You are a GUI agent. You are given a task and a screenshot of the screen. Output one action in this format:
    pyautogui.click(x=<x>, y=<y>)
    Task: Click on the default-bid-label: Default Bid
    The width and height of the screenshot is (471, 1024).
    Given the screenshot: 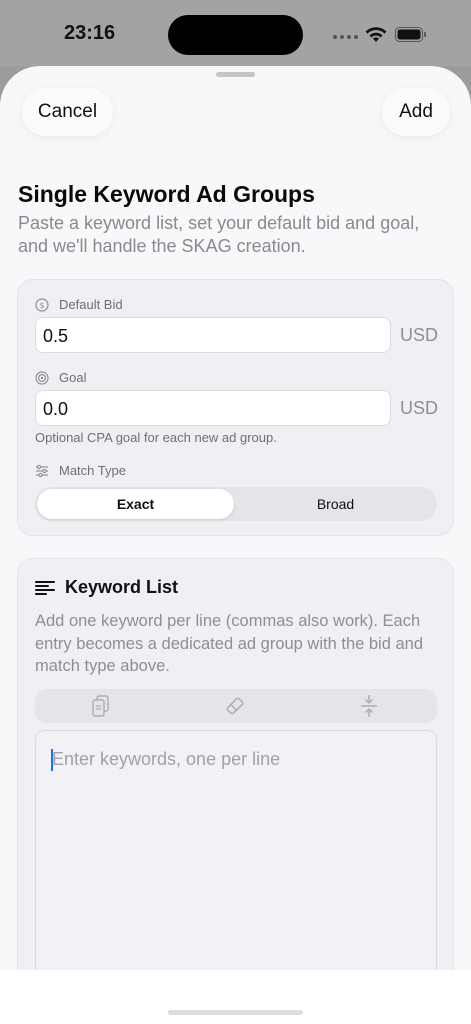 What is the action you would take?
    pyautogui.click(x=91, y=304)
    